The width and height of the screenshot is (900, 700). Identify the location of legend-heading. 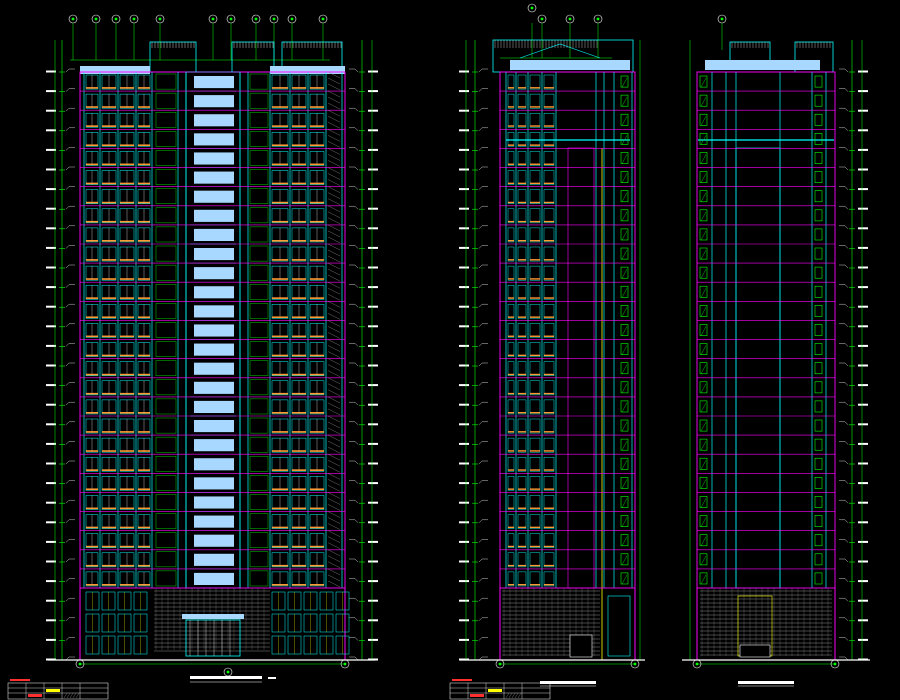
(462, 680).